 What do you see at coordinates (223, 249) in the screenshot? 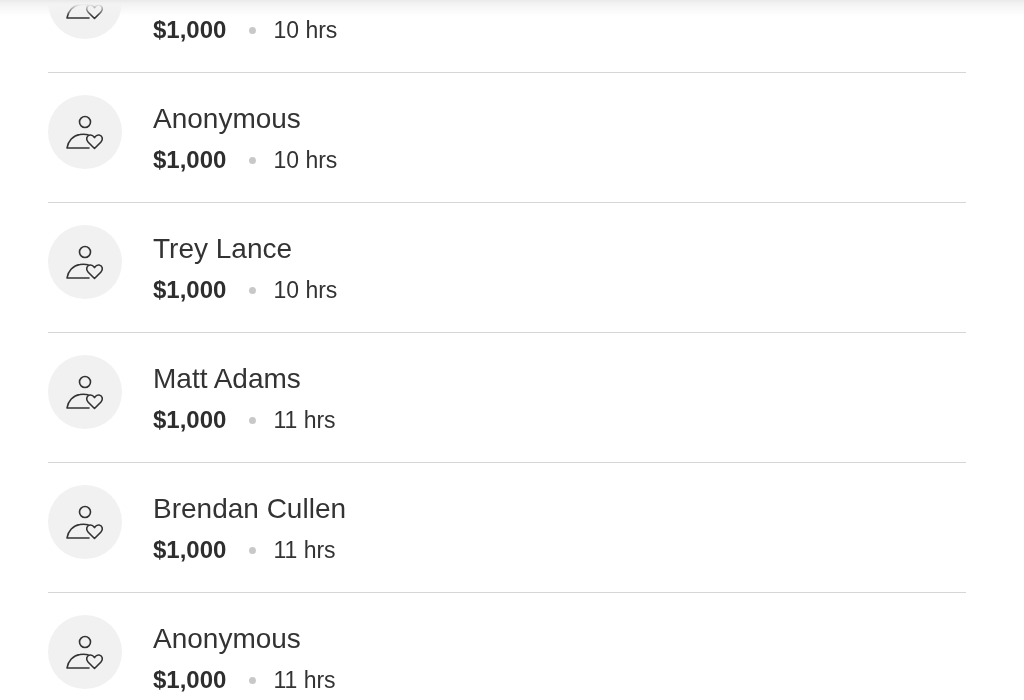
I see `donor-name: Trey Lance` at bounding box center [223, 249].